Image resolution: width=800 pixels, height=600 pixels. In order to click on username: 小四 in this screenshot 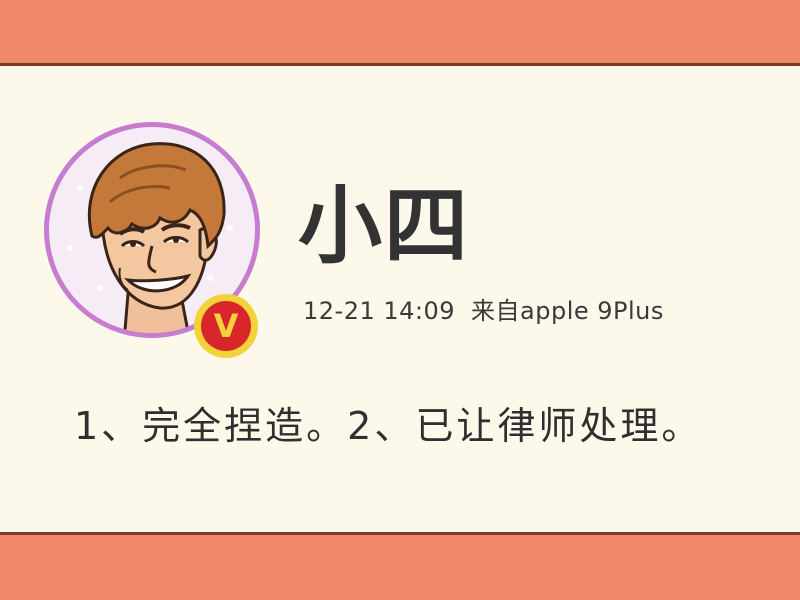, I will do `click(384, 226)`.